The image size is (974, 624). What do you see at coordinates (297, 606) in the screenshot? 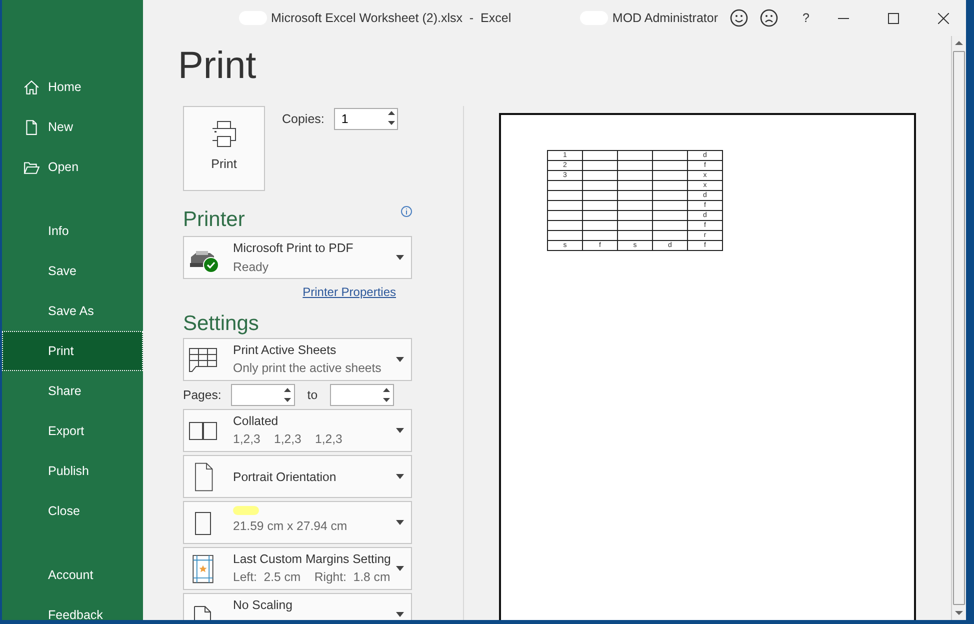
I see `setting-dropdown: No Scaling` at bounding box center [297, 606].